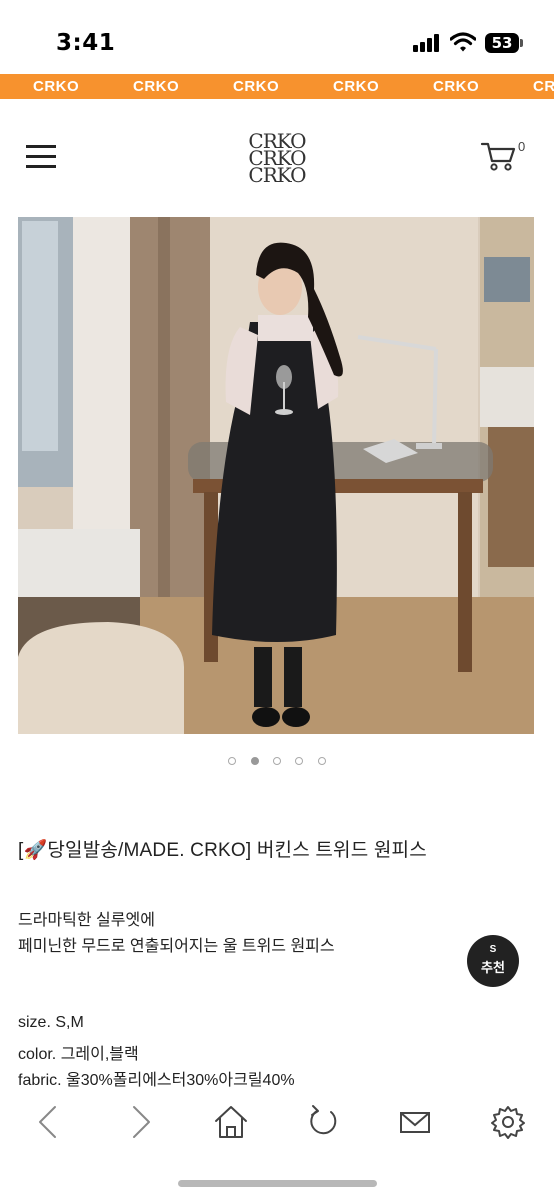 This screenshot has width=554, height=1200. What do you see at coordinates (508, 1122) in the screenshot?
I see `settings-icon` at bounding box center [508, 1122].